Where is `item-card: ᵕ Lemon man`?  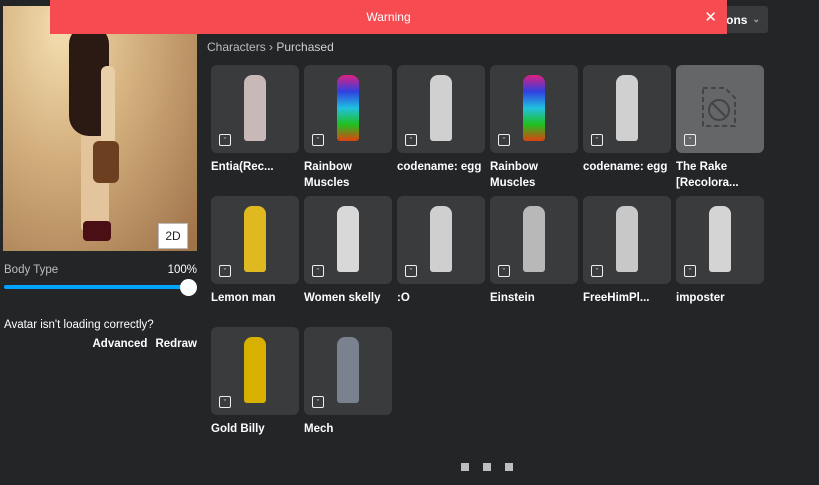 item-card: ᵕ Lemon man is located at coordinates (255, 261).